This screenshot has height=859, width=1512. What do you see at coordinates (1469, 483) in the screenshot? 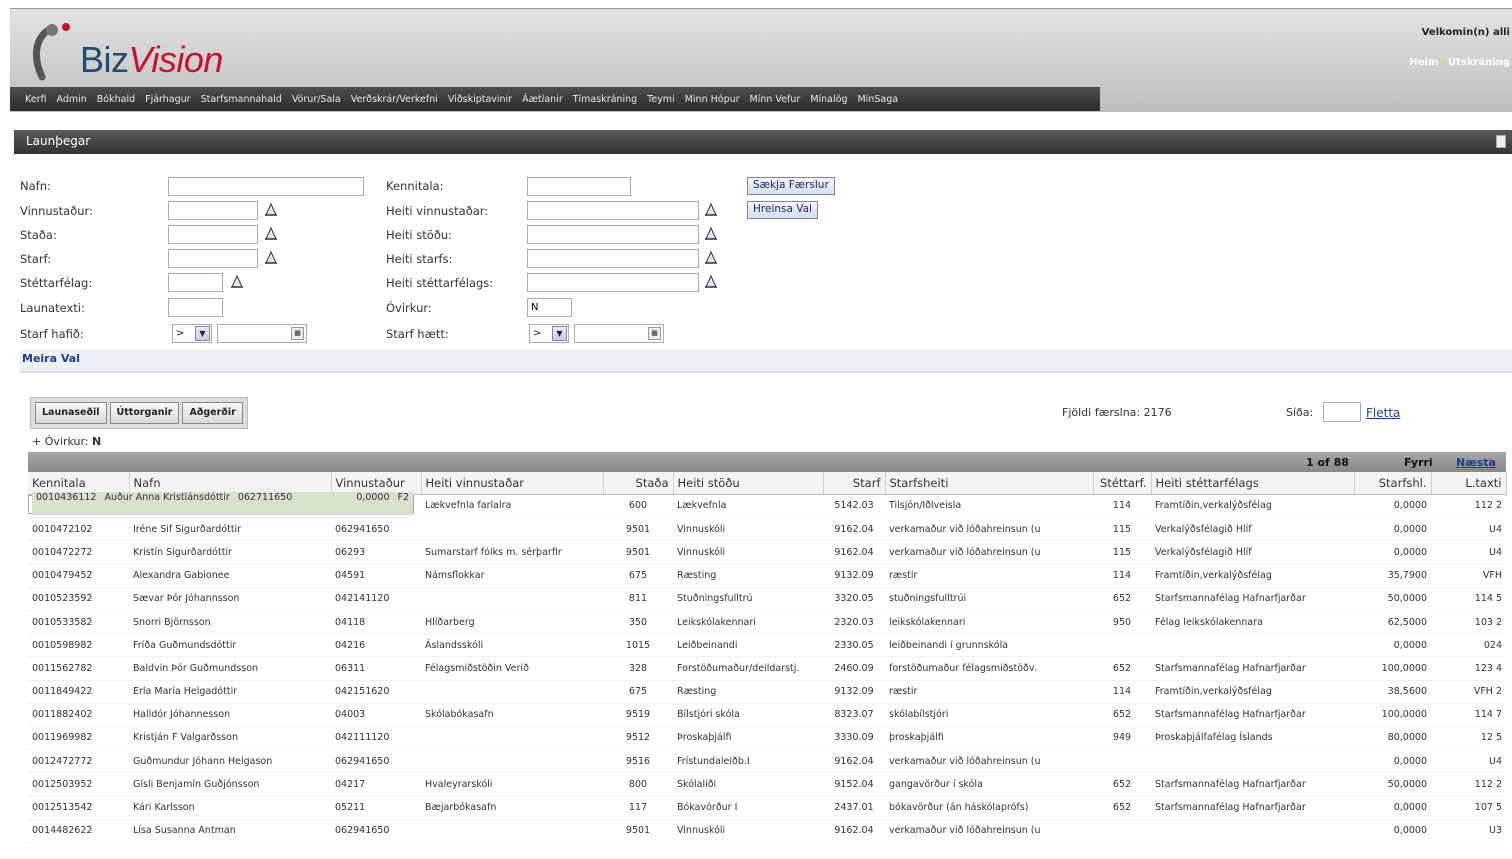
I see `column-header: L.taxti` at bounding box center [1469, 483].